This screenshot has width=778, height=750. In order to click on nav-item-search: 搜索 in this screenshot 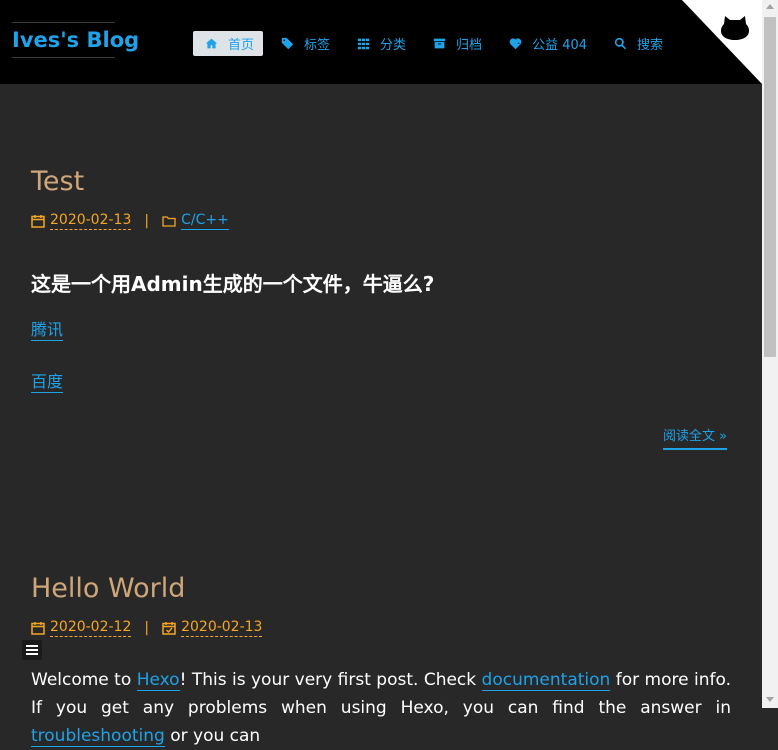, I will do `click(637, 43)`.